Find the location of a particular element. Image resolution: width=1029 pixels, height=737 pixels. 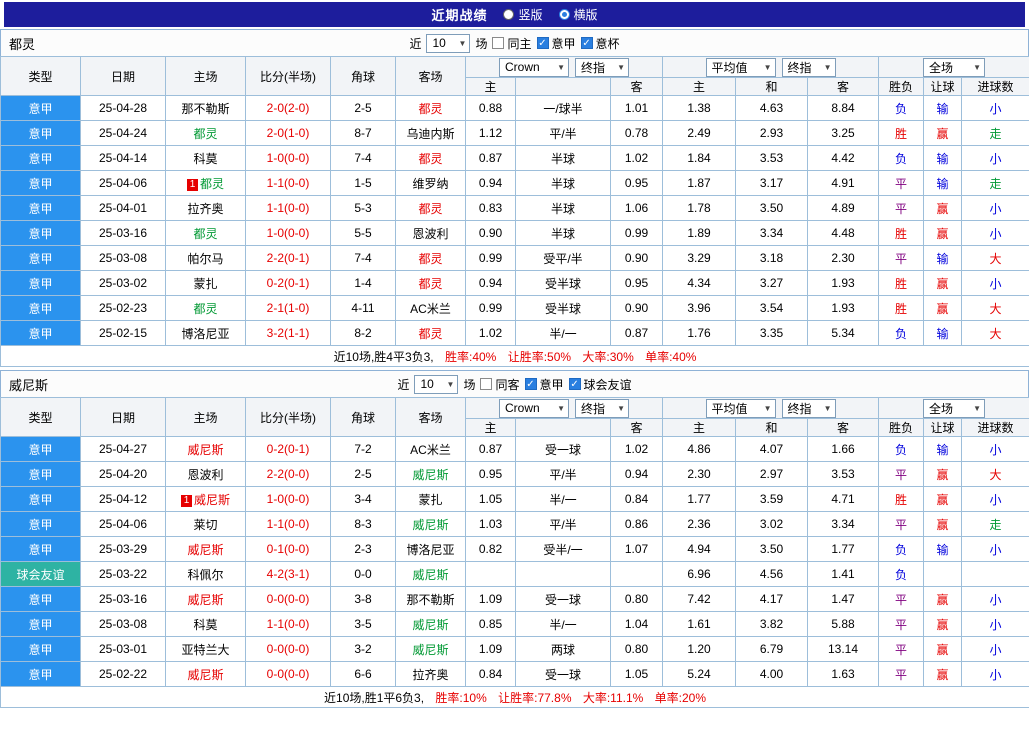

home-team-cell: 拉齐奥 is located at coordinates (206, 208).